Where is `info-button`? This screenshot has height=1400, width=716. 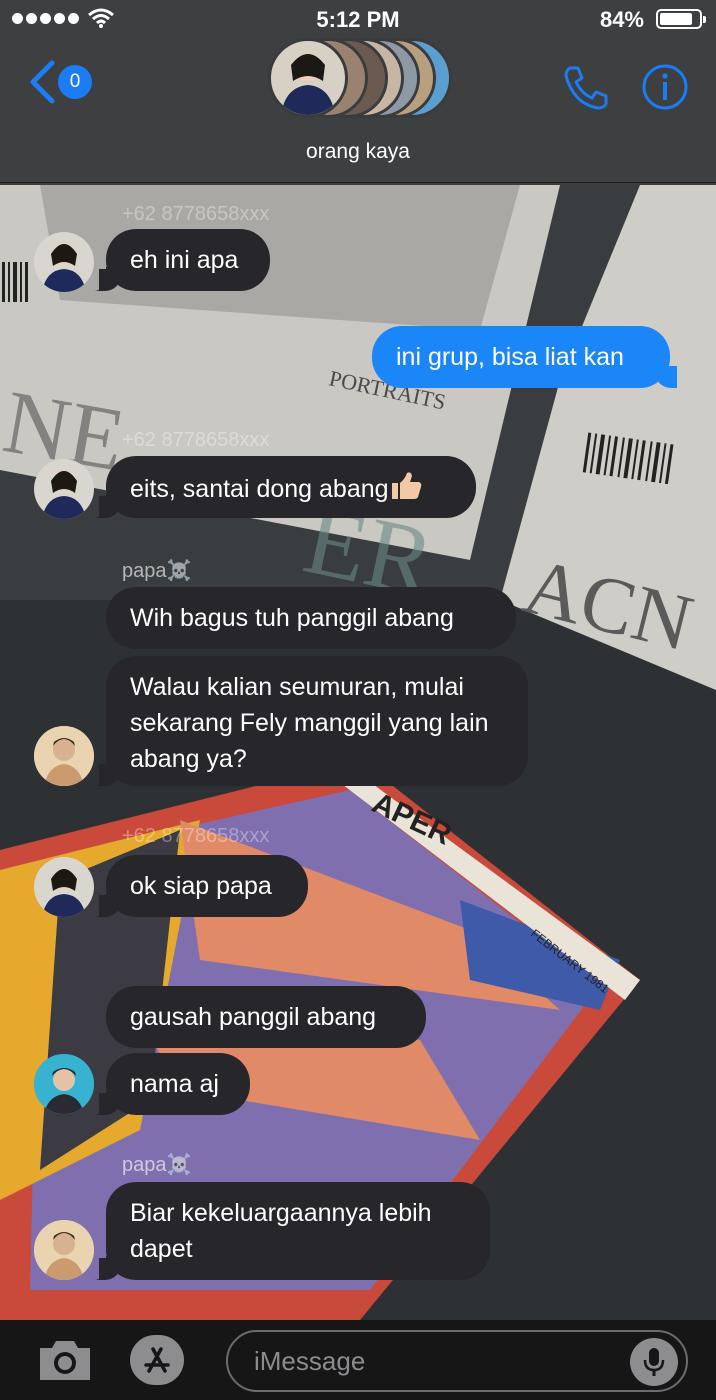 info-button is located at coordinates (665, 89).